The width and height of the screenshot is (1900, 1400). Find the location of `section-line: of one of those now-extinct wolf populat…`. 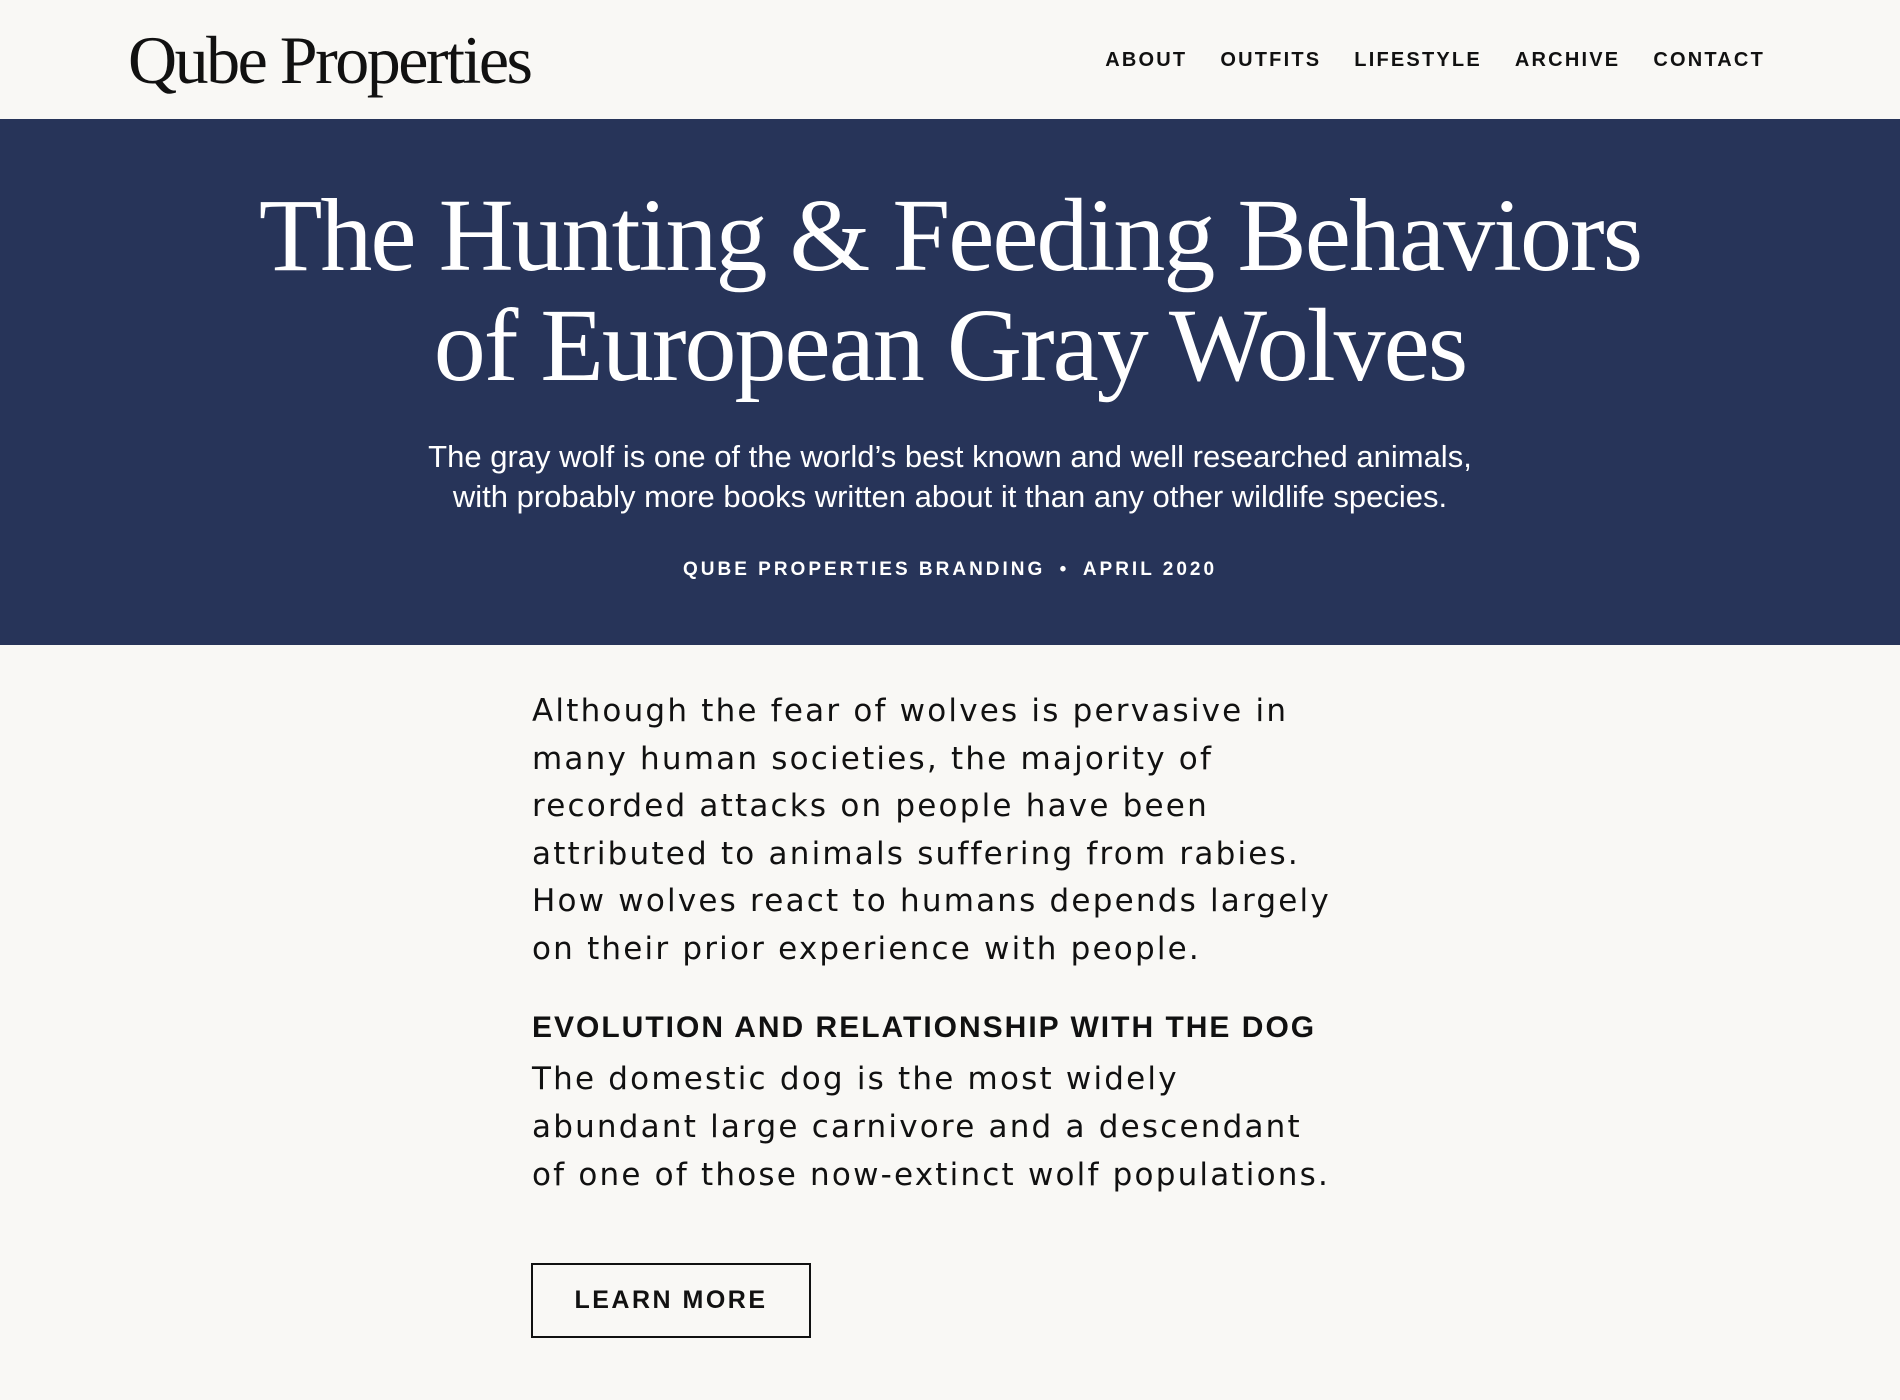

section-line: of one of those now-extinct wolf populat… is located at coordinates (931, 1175).